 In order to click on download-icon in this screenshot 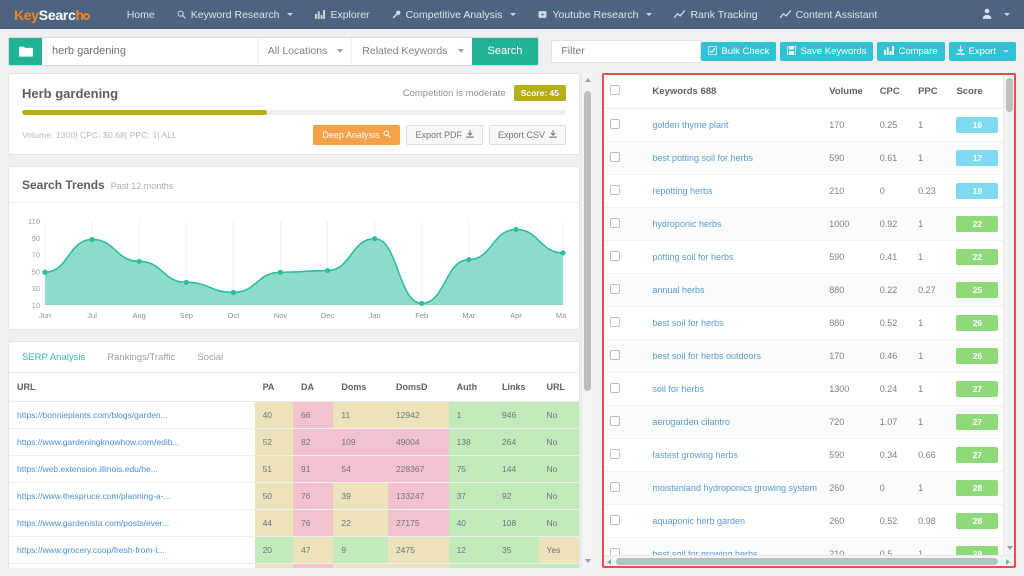, I will do `click(553, 135)`.